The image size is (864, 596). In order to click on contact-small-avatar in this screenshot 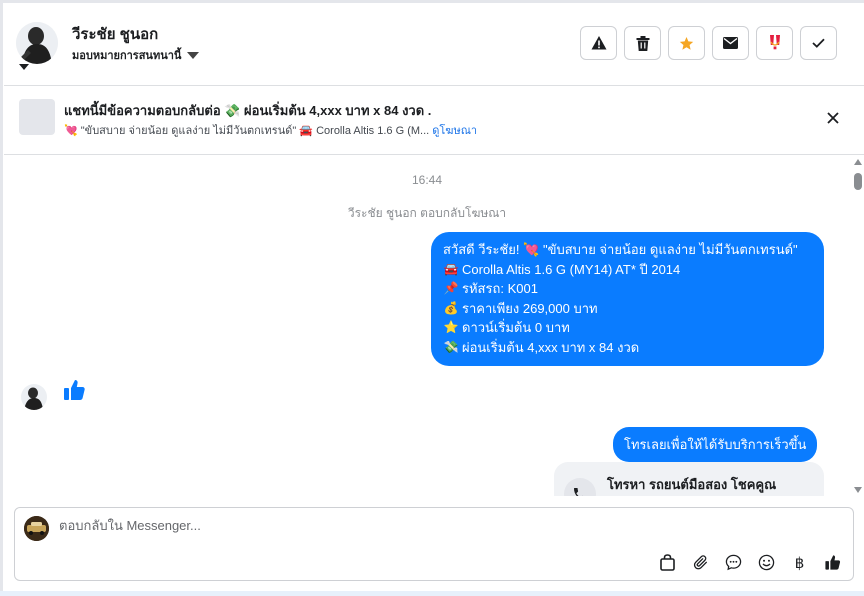, I will do `click(34, 397)`.